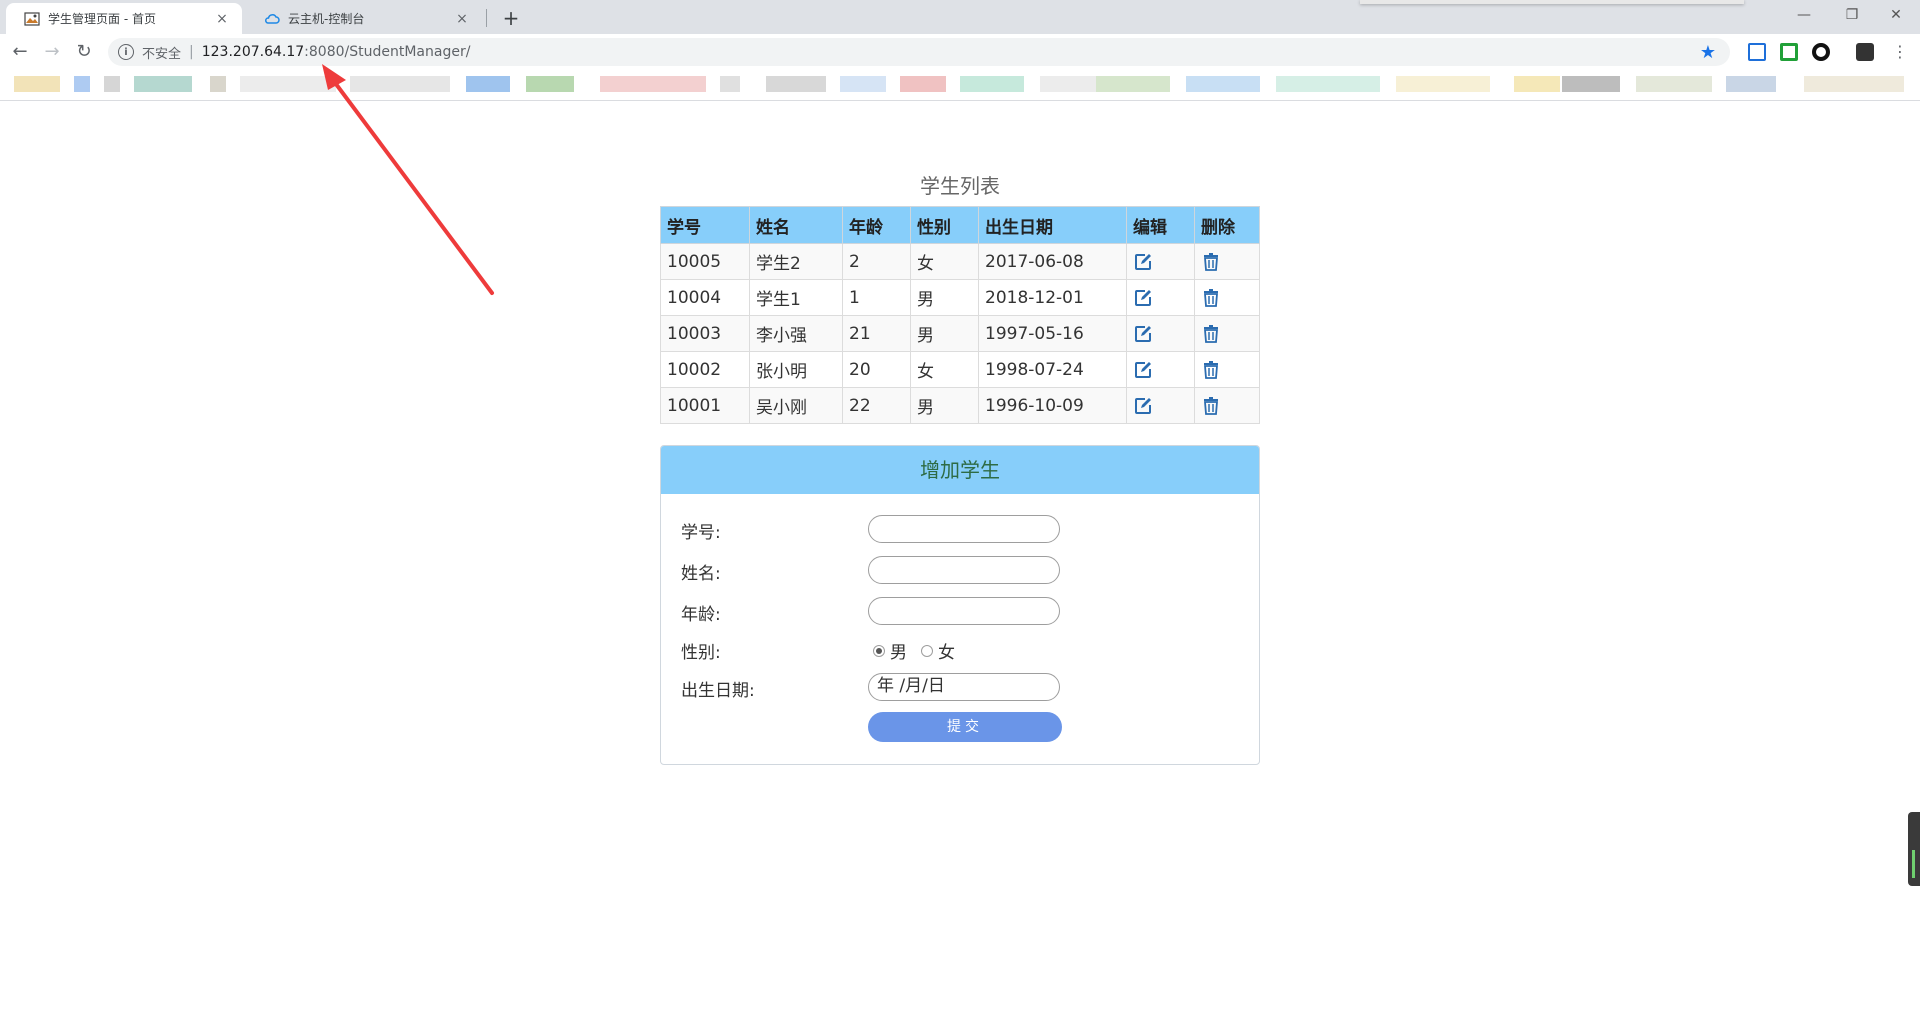 The image size is (1920, 1030). Describe the element at coordinates (1804, 15) in the screenshot. I see `minimize-icon: —` at that location.